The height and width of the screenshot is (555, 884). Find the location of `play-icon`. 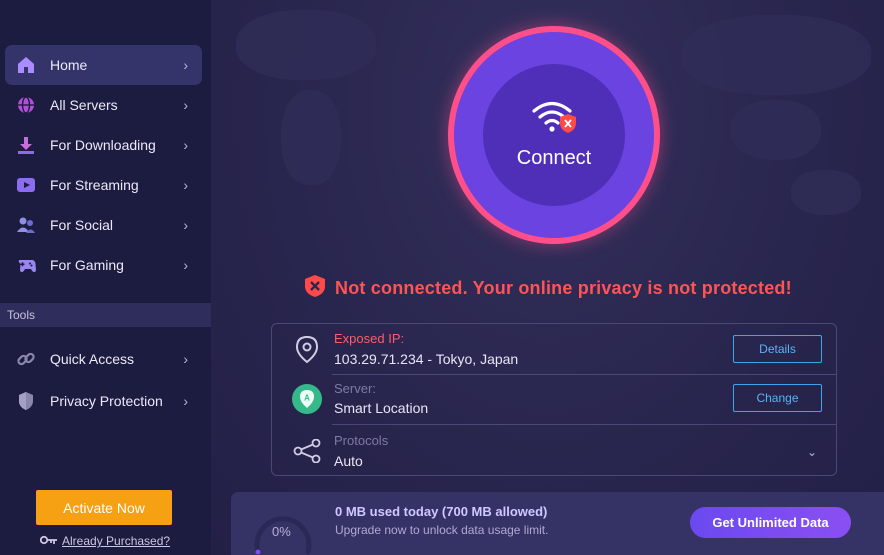

play-icon is located at coordinates (26, 185).